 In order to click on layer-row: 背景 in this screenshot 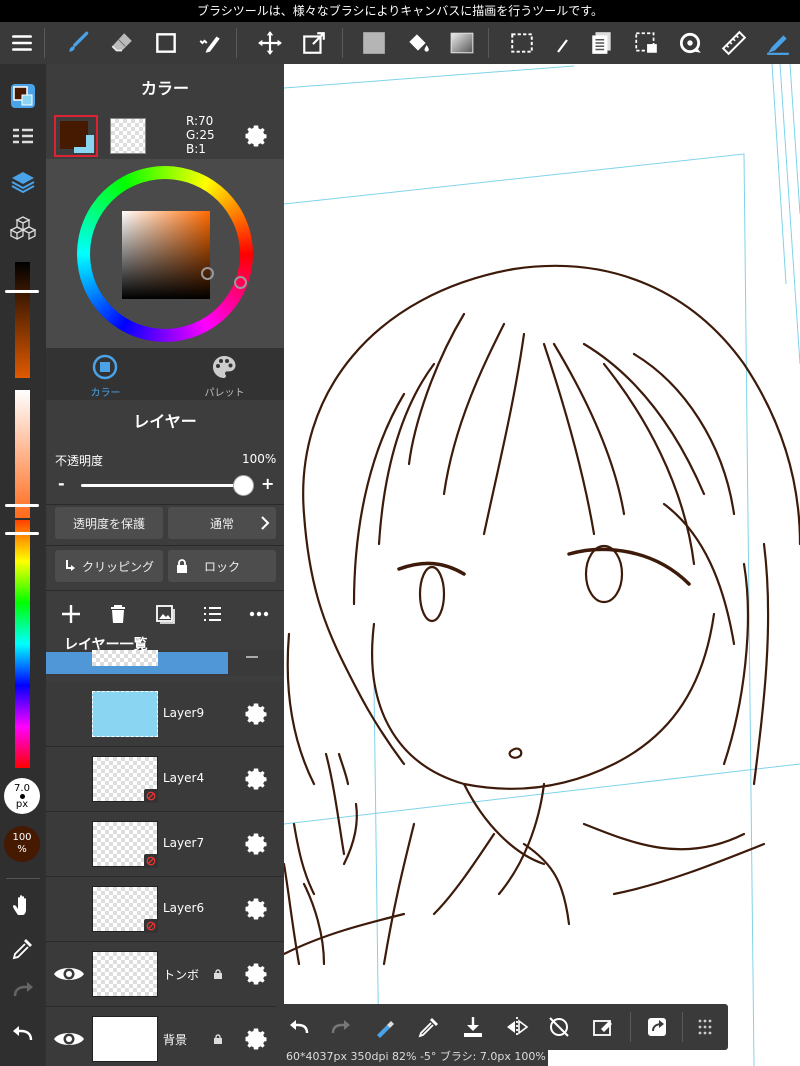, I will do `click(165, 1036)`.